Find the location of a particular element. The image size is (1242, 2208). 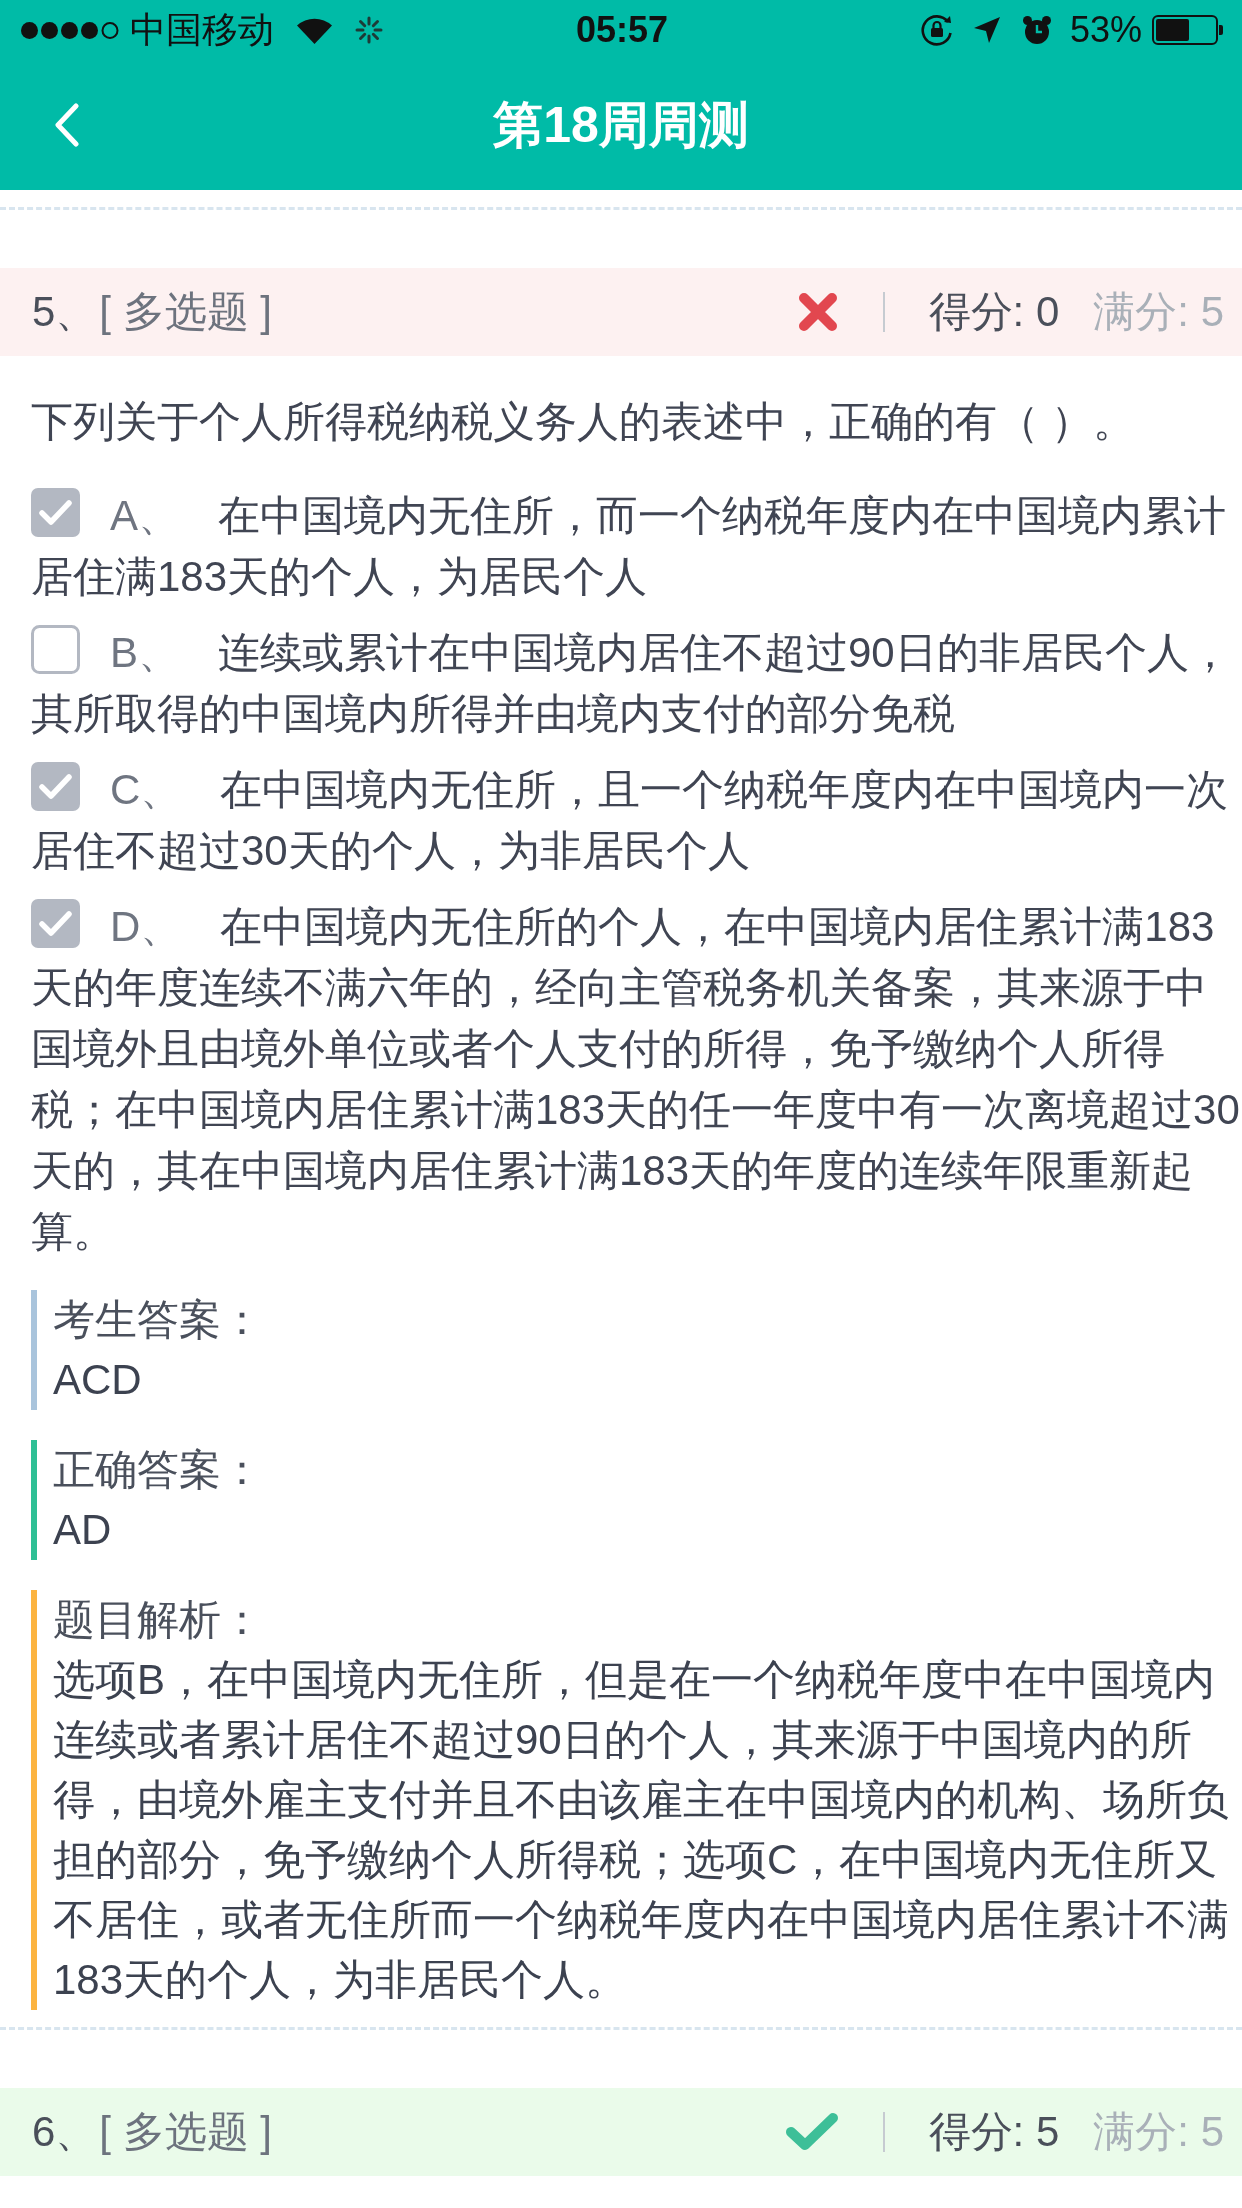

answer-option: C、 在中国境内无住所，且一个纳税年度内在中国境内一次居住不超过30天的个人，为非居民个人 is located at coordinates (636, 820).